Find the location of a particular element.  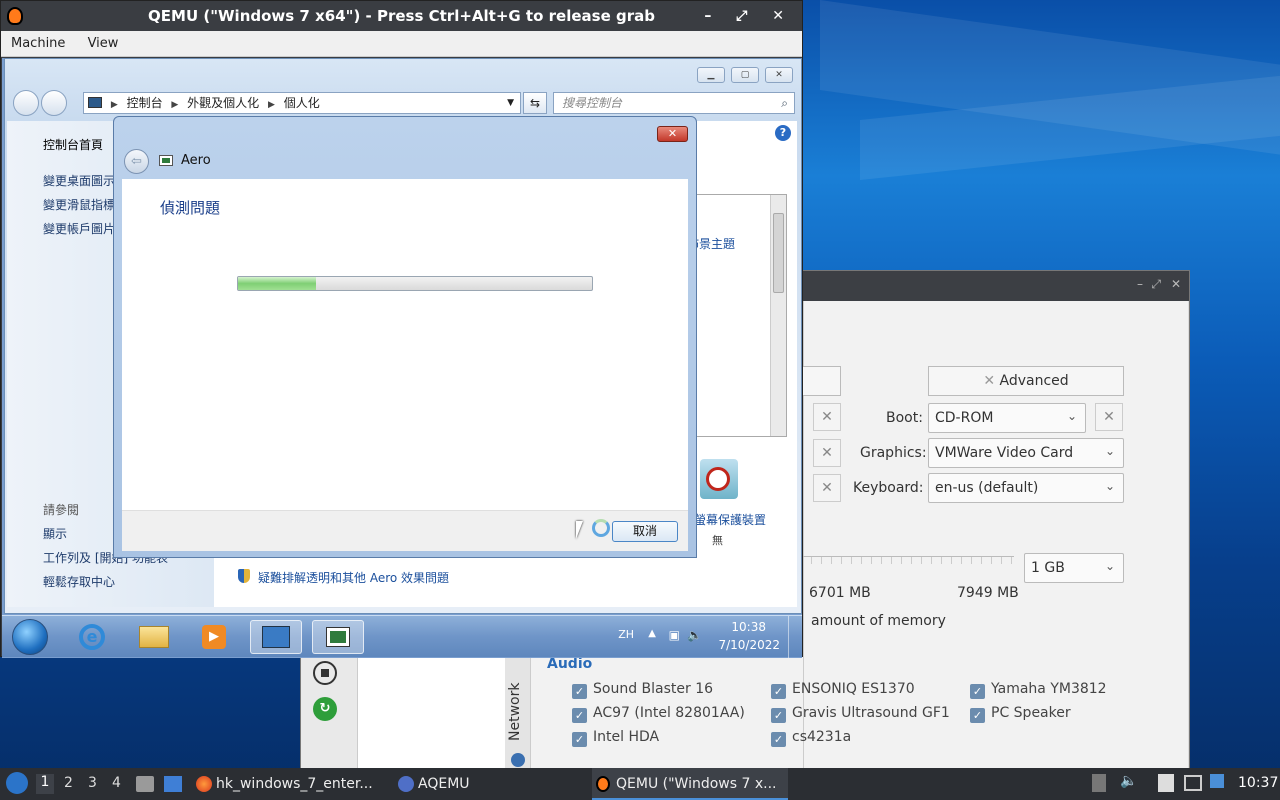

window-controls: – ⤢ ✕ is located at coordinates (749, 16).